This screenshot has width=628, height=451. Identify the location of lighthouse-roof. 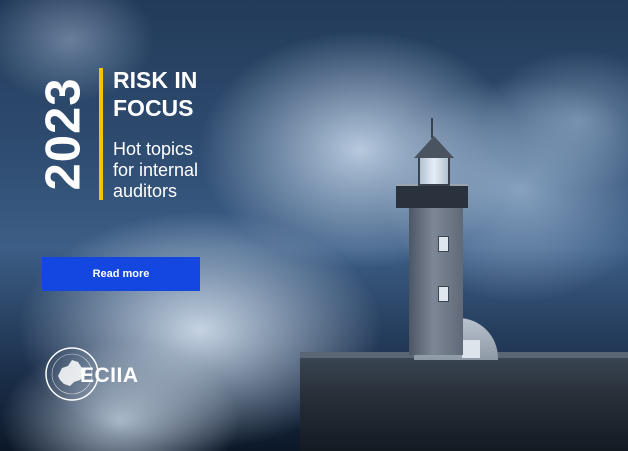
(434, 147).